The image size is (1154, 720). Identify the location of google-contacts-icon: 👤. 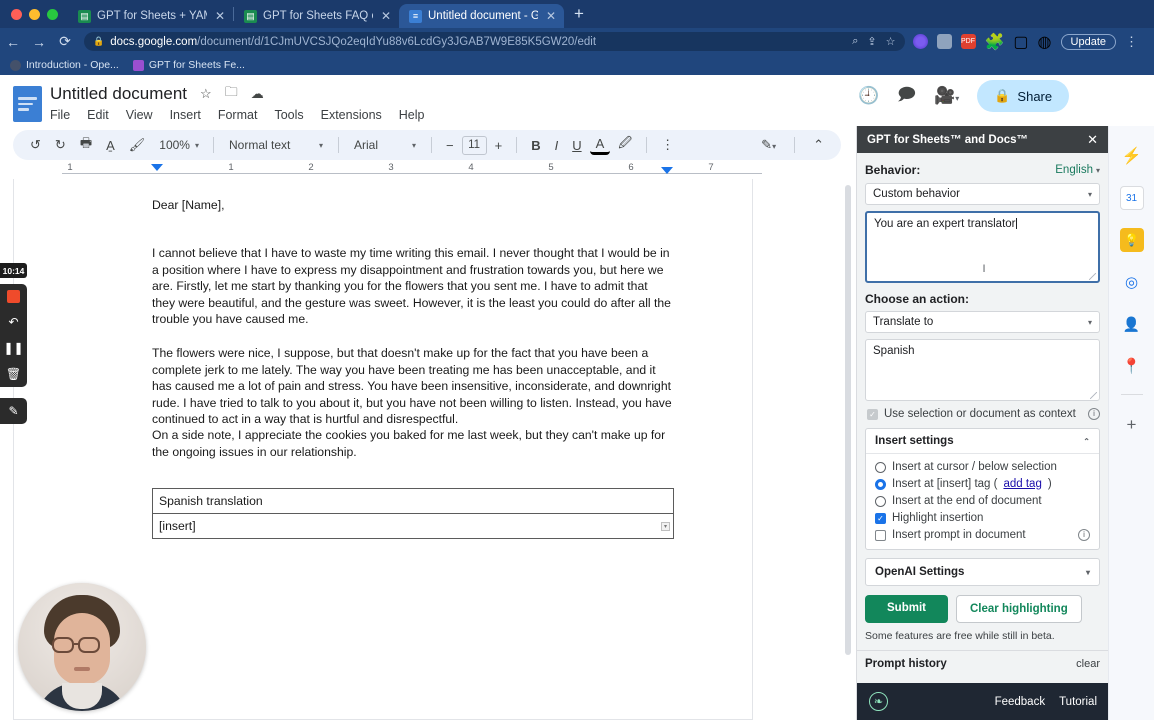
(1132, 324).